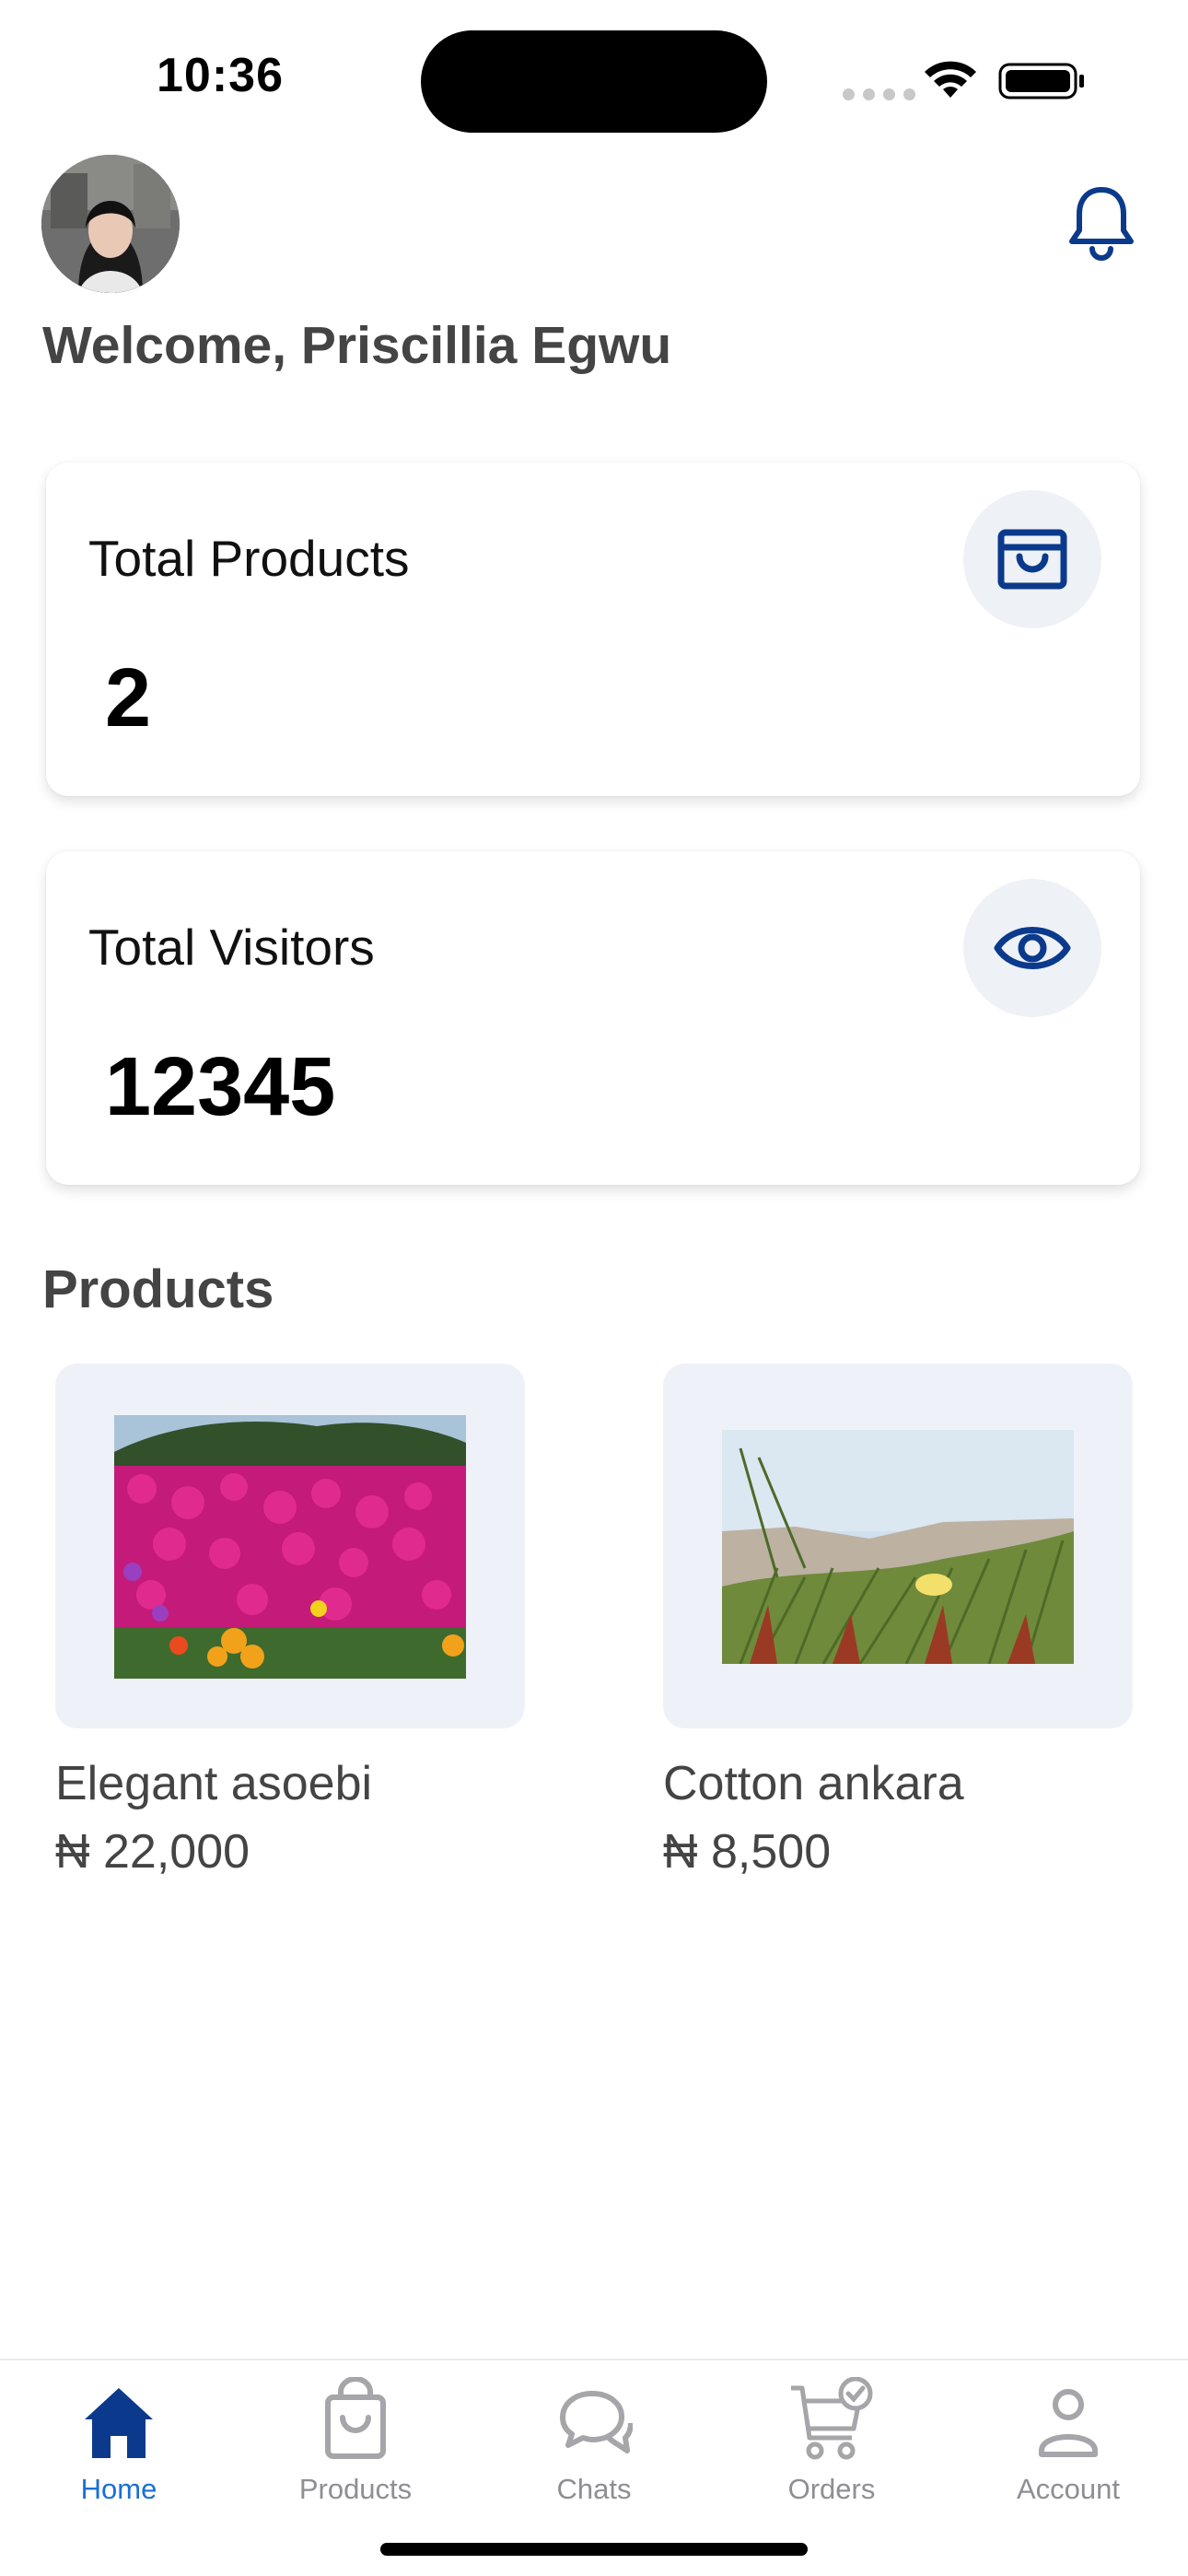 Image resolution: width=1188 pixels, height=2576 pixels. I want to click on home-indicator, so click(594, 2549).